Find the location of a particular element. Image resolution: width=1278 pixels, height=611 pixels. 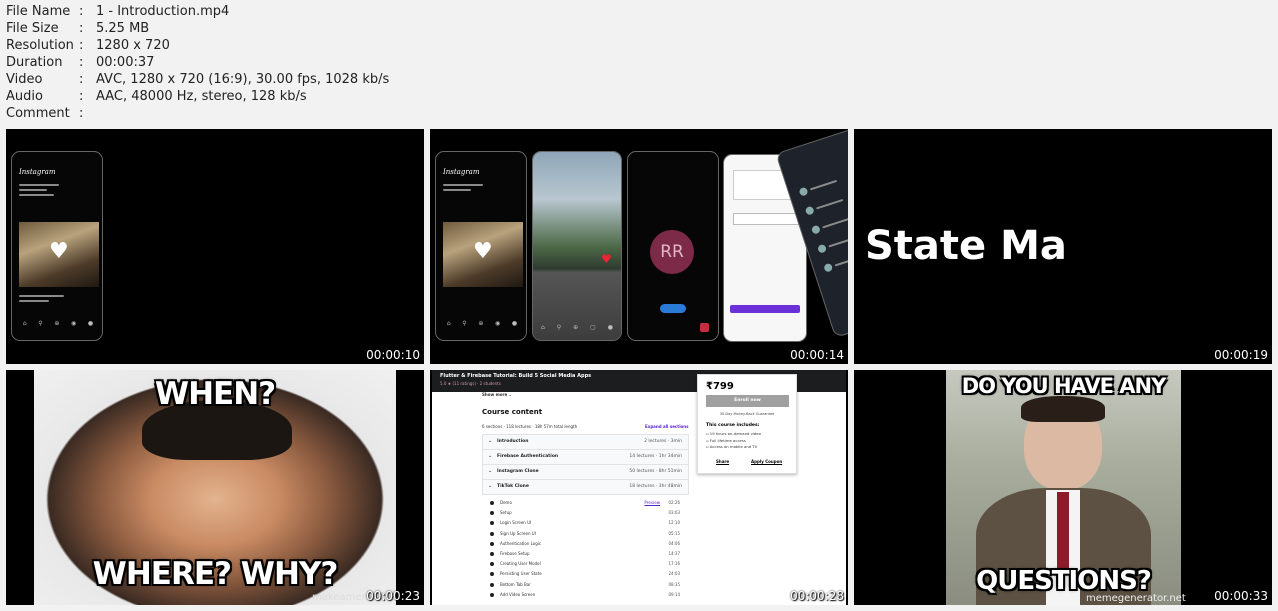

include-item: ▫ Full lifetime access is located at coordinates (726, 440).